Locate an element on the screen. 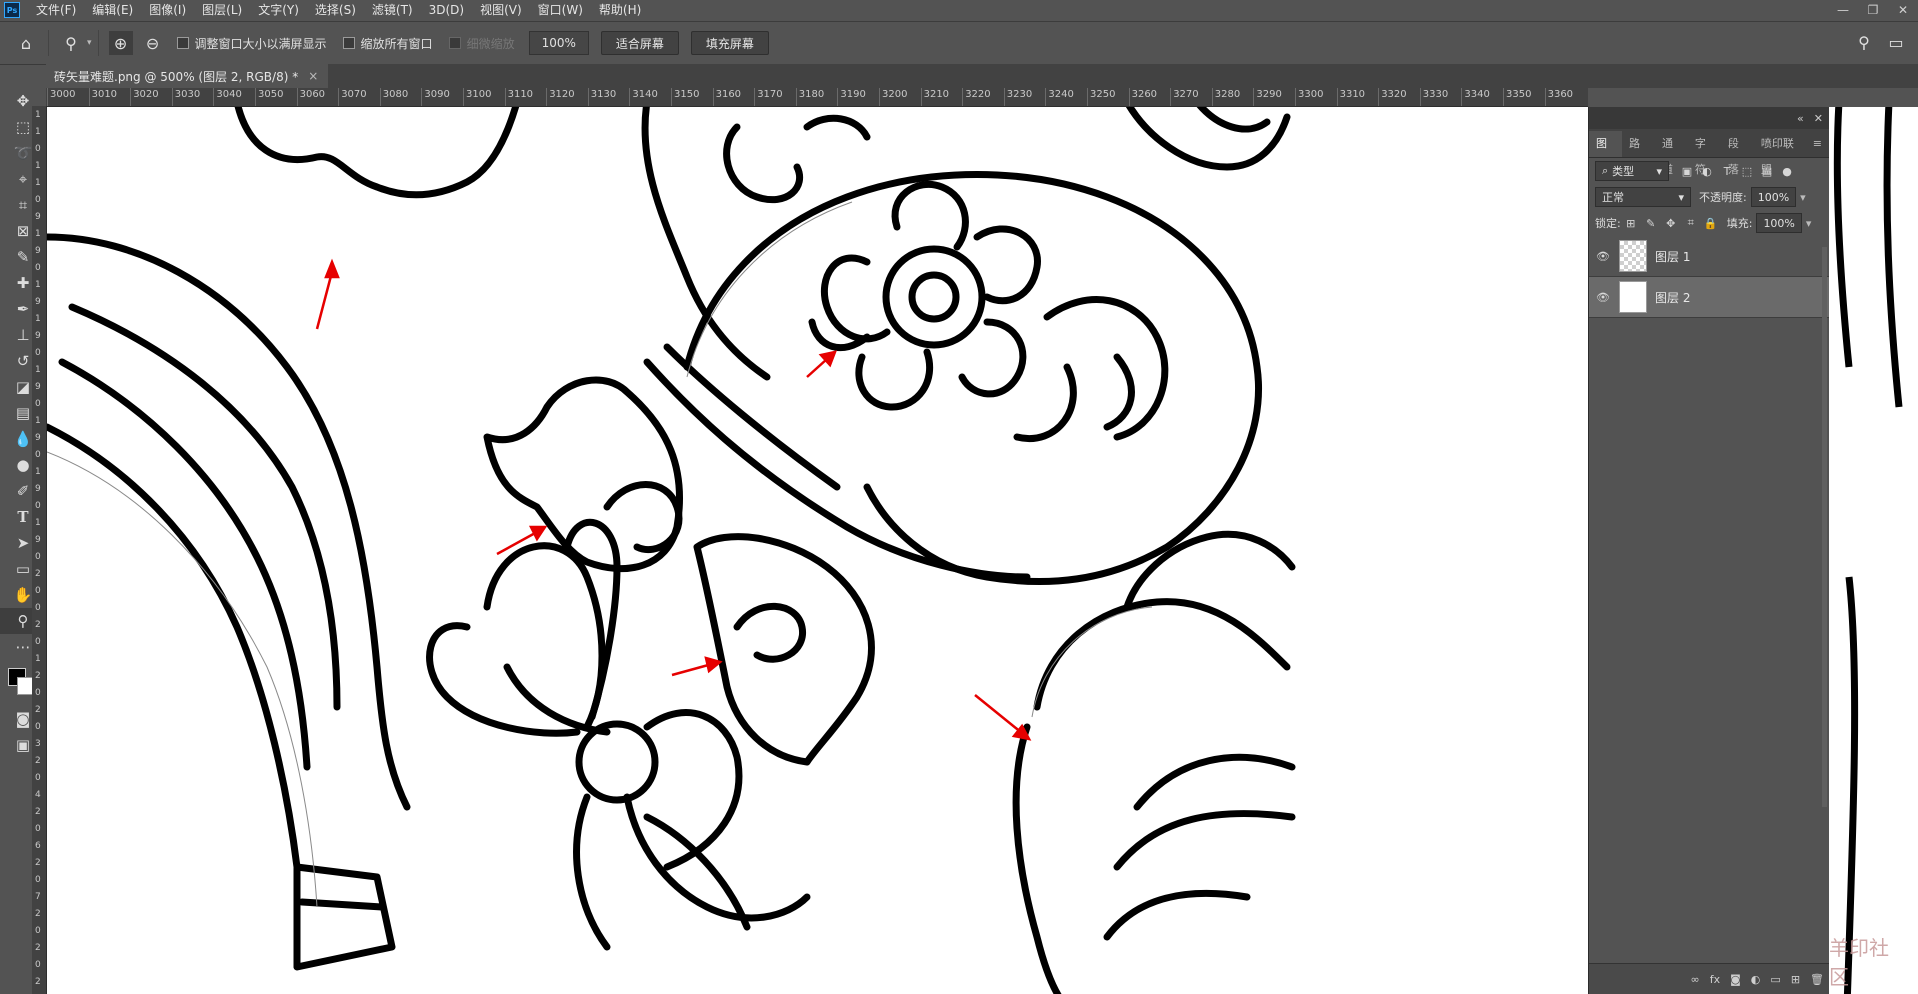 This screenshot has height=994, width=1918. layer-row: 👁 图层 1 is located at coordinates (1709, 256).